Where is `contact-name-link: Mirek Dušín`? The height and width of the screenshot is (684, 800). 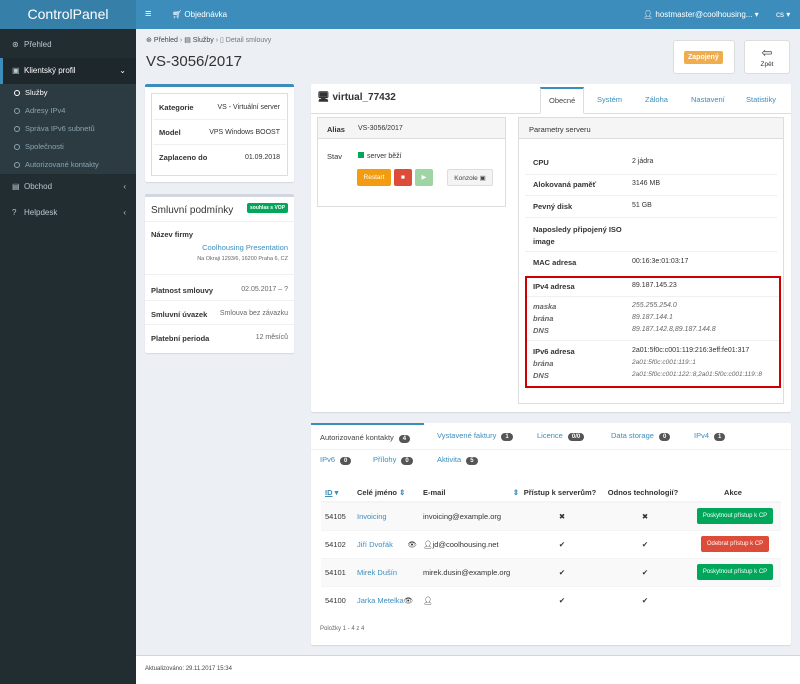 contact-name-link: Mirek Dušín is located at coordinates (377, 572).